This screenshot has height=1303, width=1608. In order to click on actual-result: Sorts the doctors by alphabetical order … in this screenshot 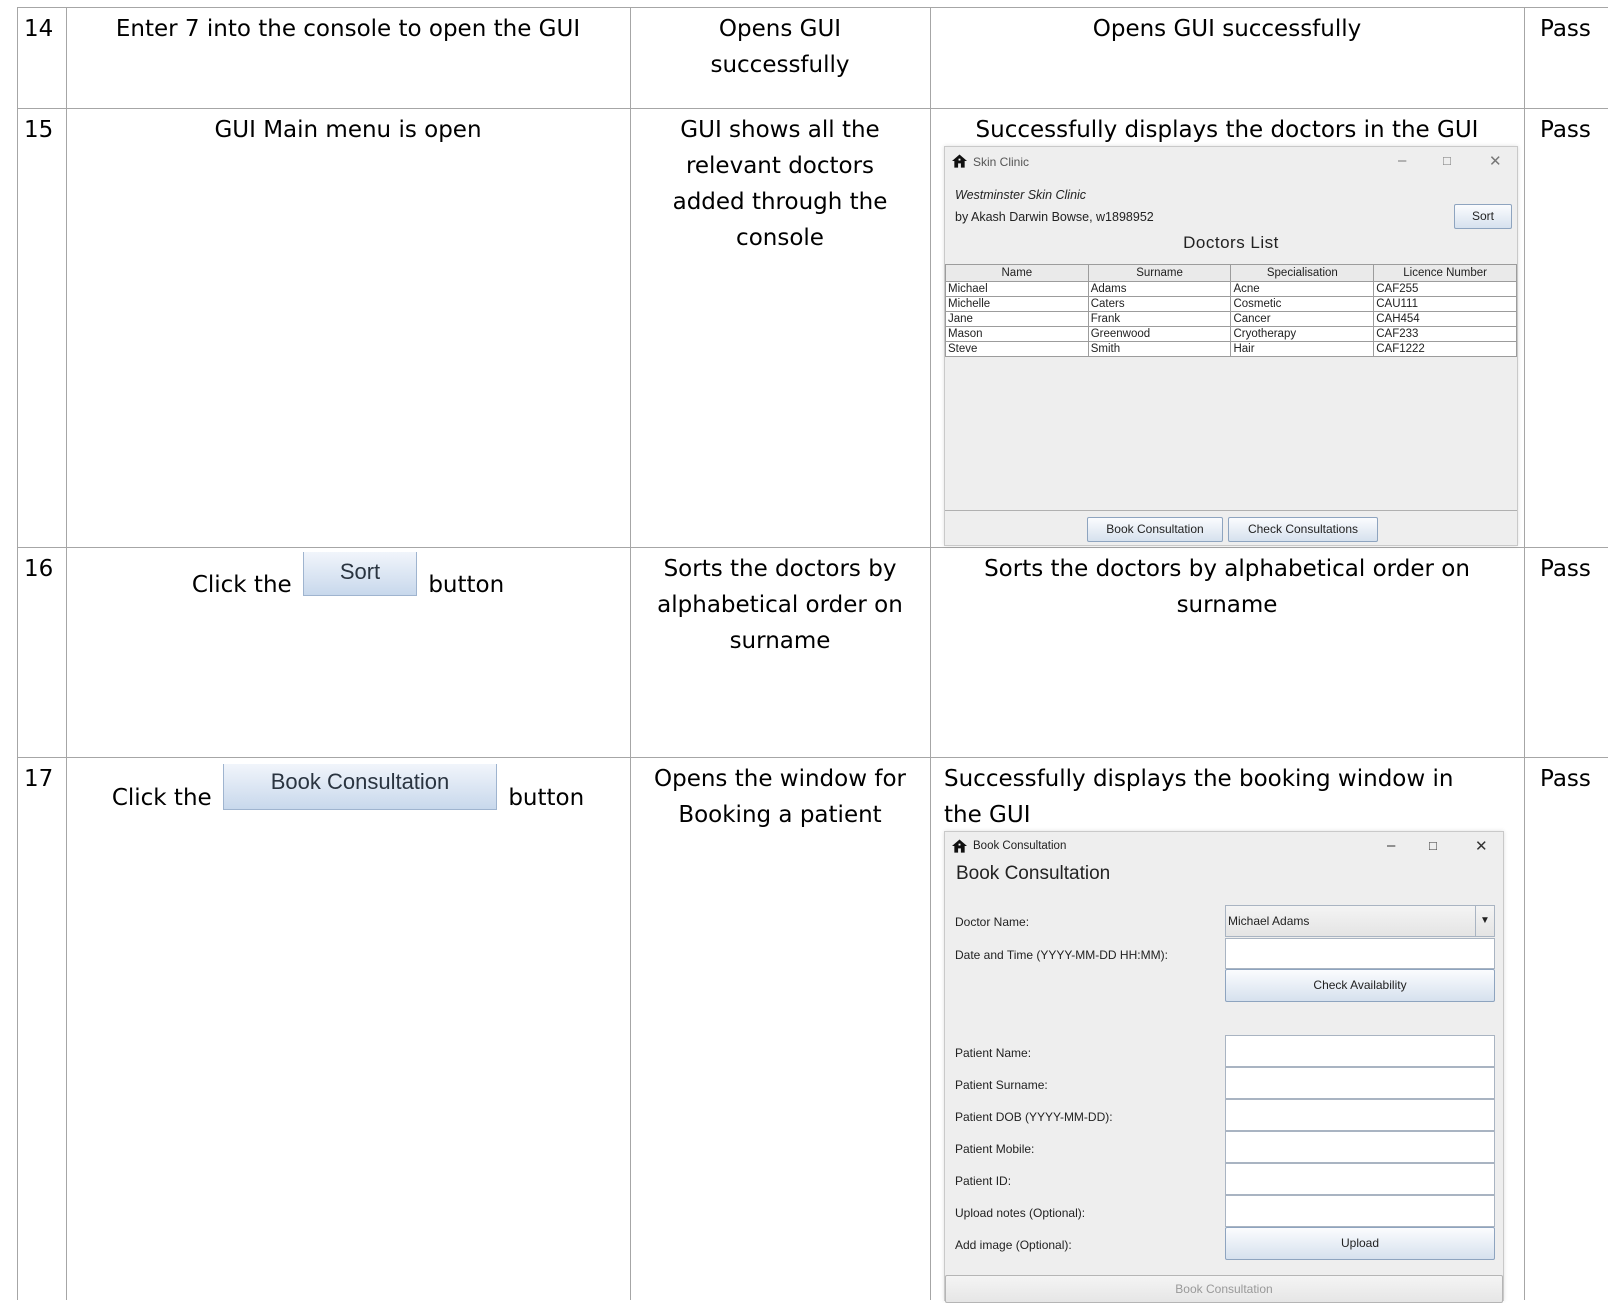, I will do `click(1227, 587)`.